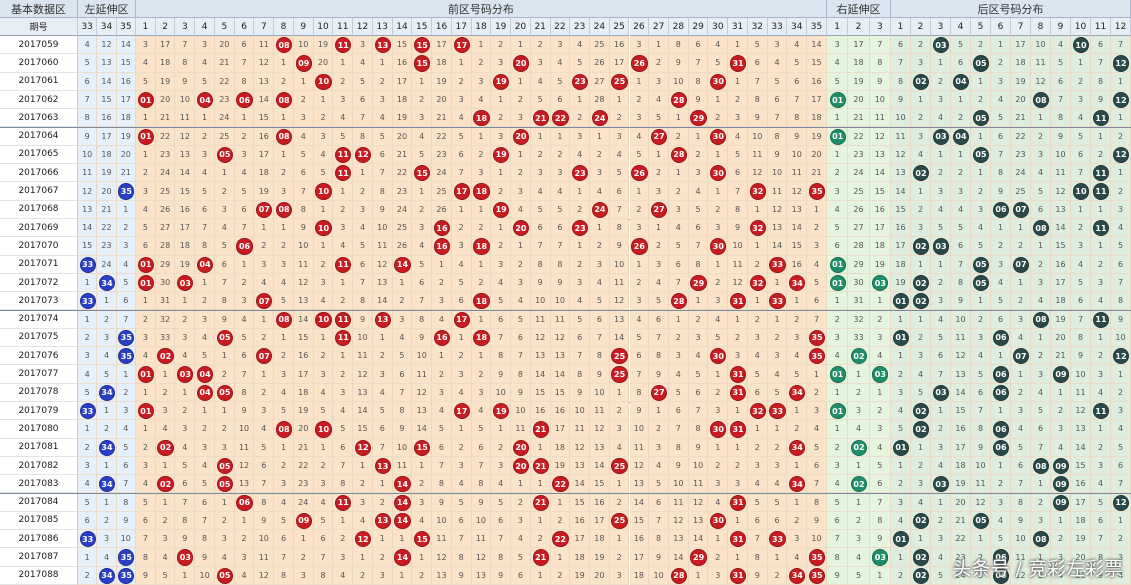 The width and height of the screenshot is (1131, 585). Describe the element at coordinates (402, 246) in the screenshot. I see `cell-front: 26` at that location.